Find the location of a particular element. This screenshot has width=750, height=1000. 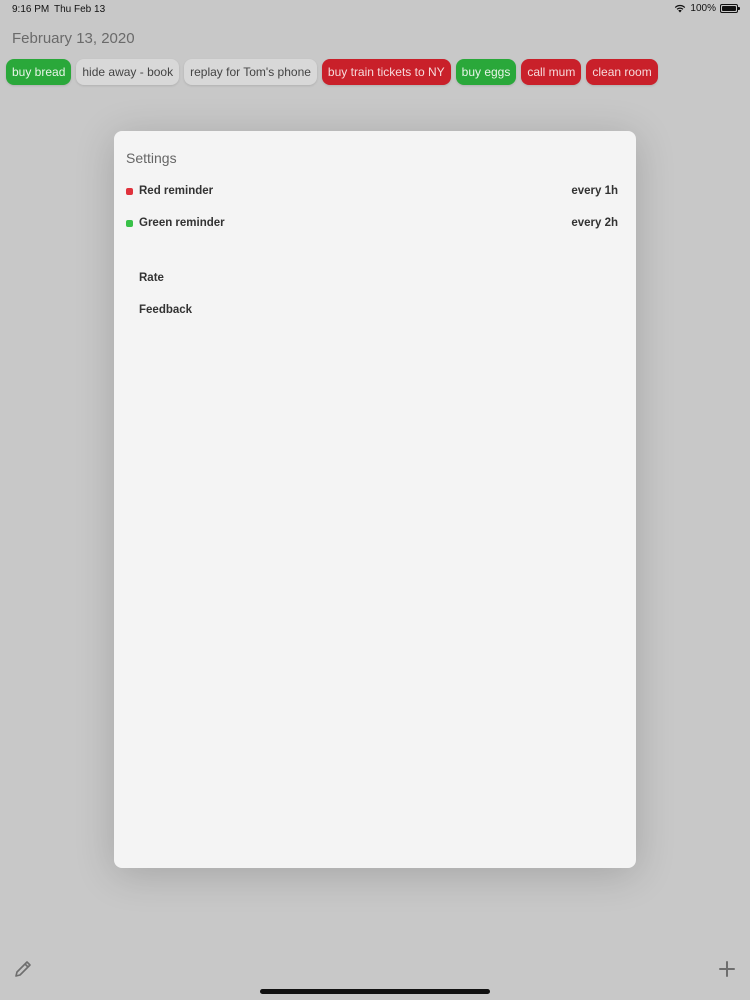

wifi-icon is located at coordinates (680, 8).